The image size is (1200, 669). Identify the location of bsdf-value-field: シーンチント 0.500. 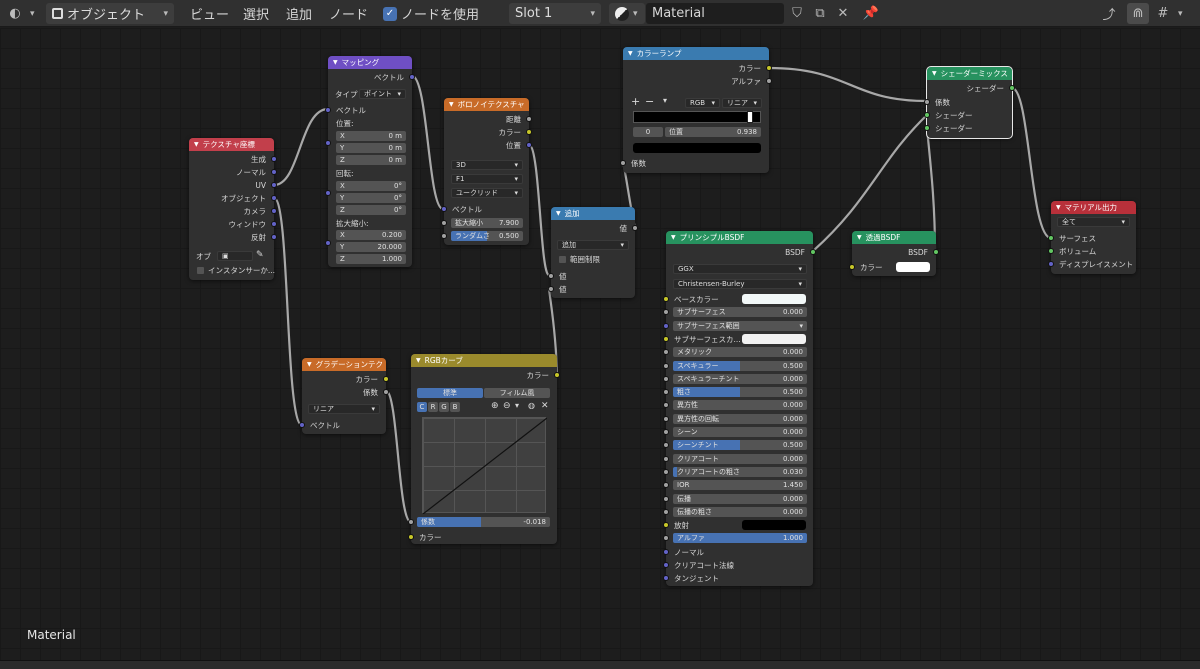
(740, 445).